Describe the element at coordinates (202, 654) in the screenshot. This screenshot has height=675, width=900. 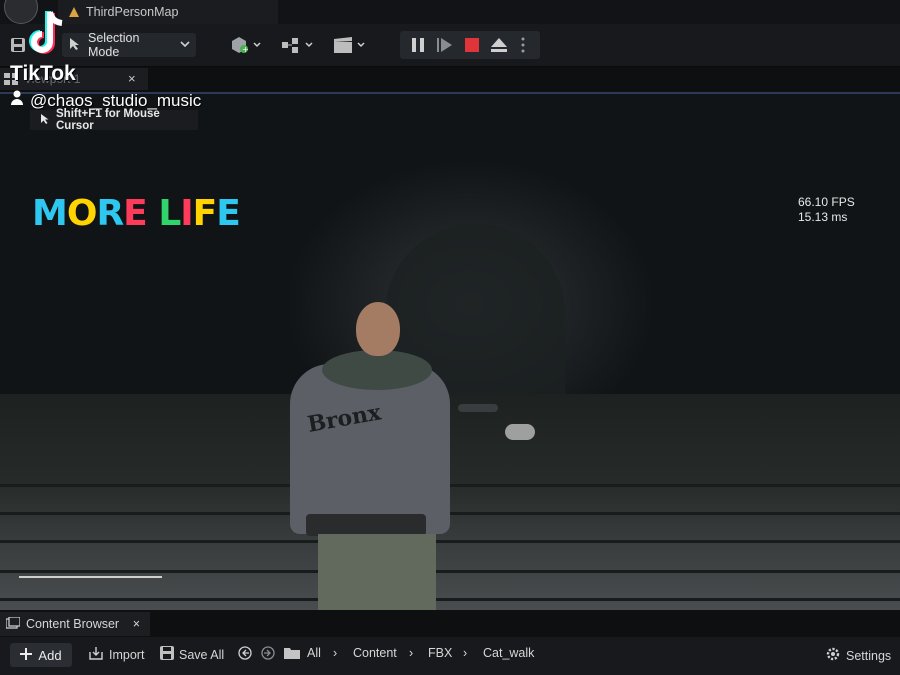
I see `save-all-label: Save All` at that location.